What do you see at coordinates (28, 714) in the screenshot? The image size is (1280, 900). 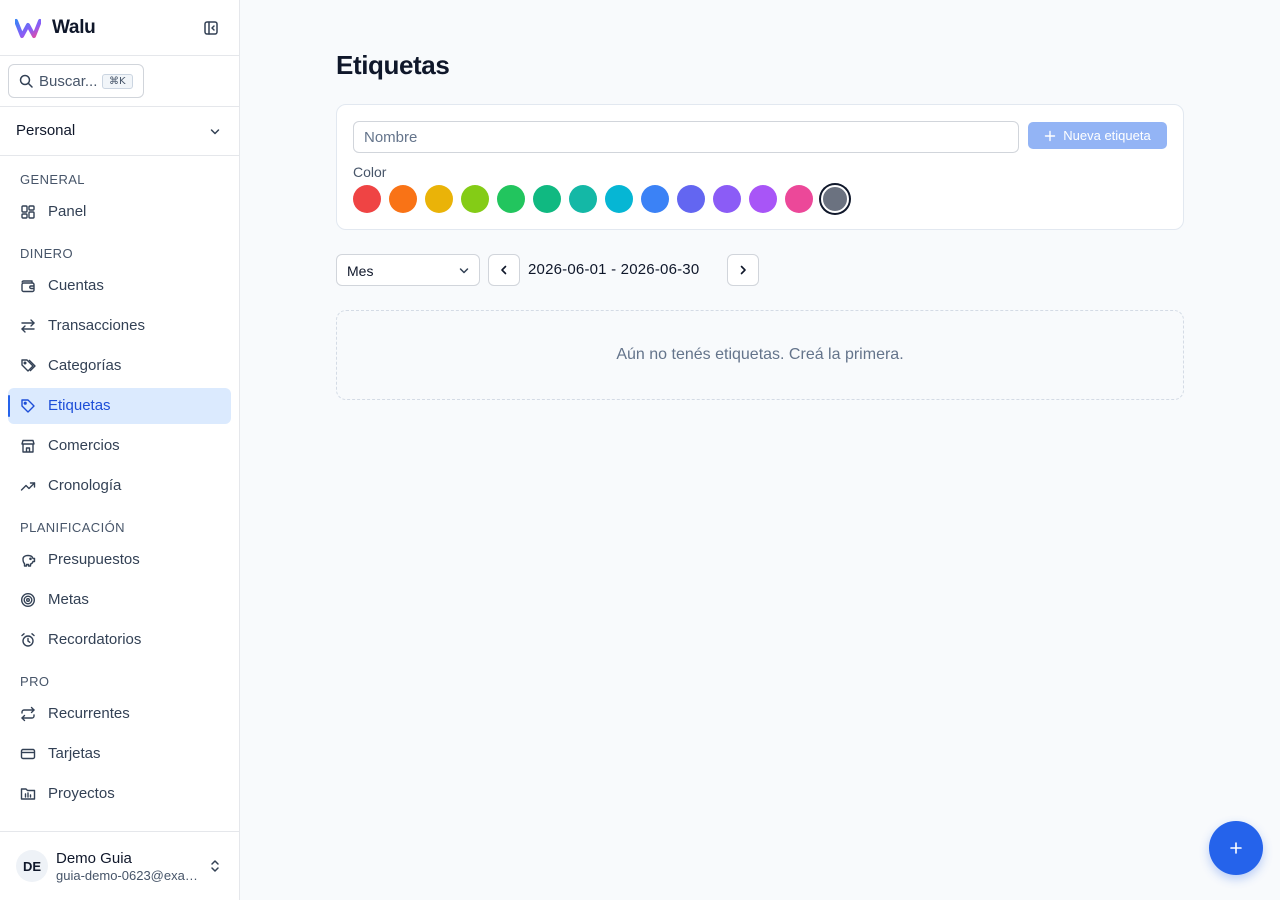 I see `repeat-icon` at bounding box center [28, 714].